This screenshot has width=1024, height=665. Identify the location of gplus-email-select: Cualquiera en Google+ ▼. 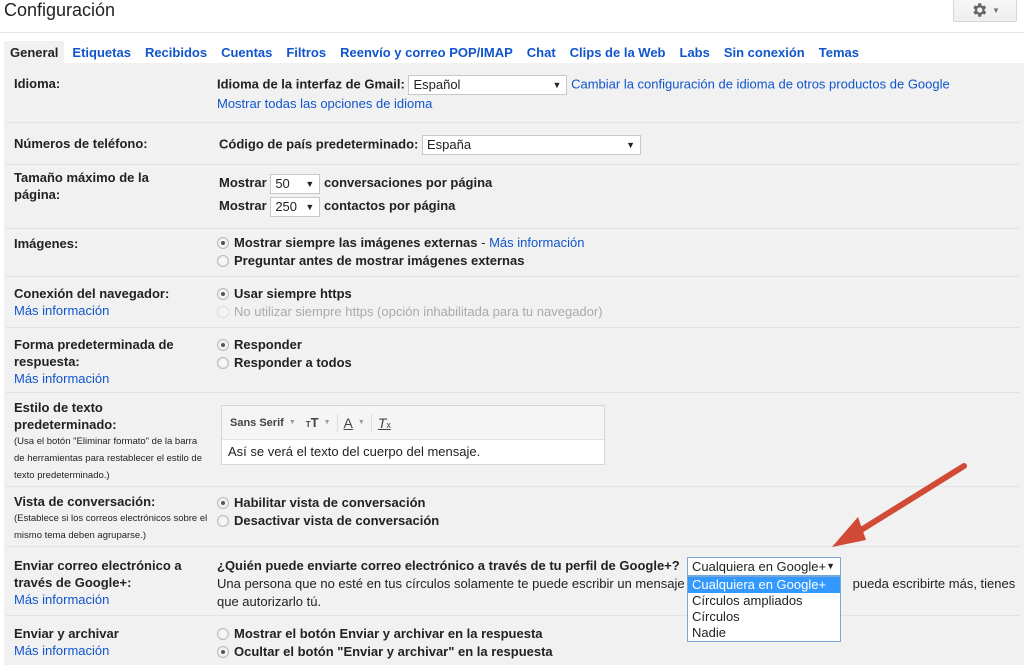
(764, 566).